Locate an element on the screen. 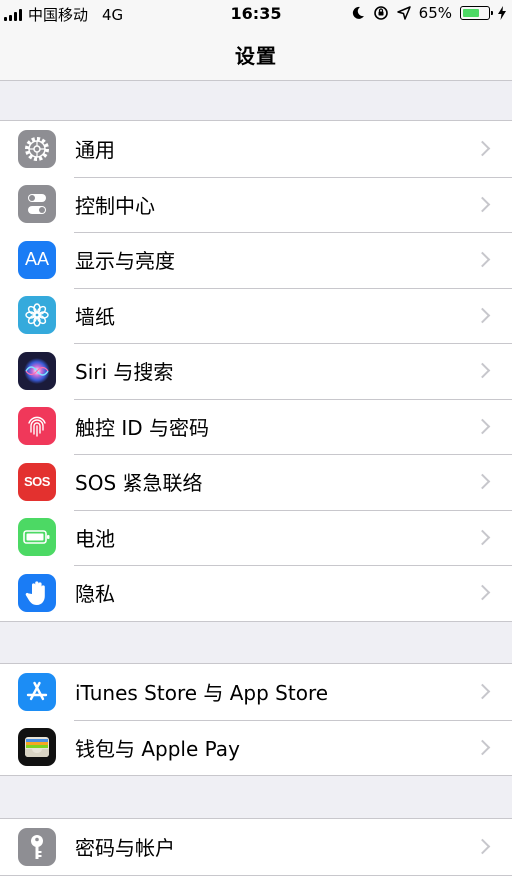 Image resolution: width=512 pixels, height=876 pixels. settings-row-siri-search: Siri 与搜索 is located at coordinates (256, 371).